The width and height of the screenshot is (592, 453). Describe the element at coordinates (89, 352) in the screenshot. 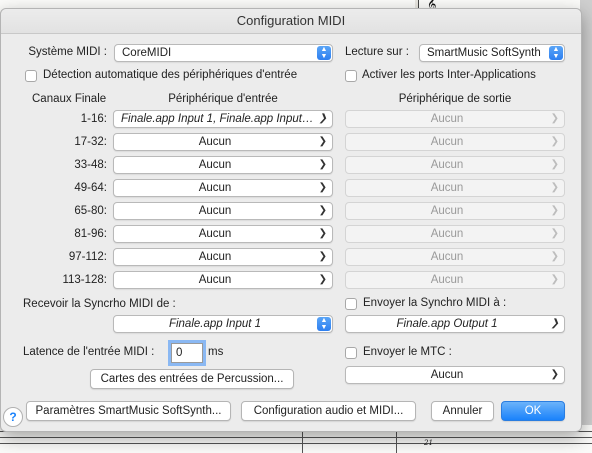

I see `latency-label: Latence de l'entrée MIDI :` at that location.